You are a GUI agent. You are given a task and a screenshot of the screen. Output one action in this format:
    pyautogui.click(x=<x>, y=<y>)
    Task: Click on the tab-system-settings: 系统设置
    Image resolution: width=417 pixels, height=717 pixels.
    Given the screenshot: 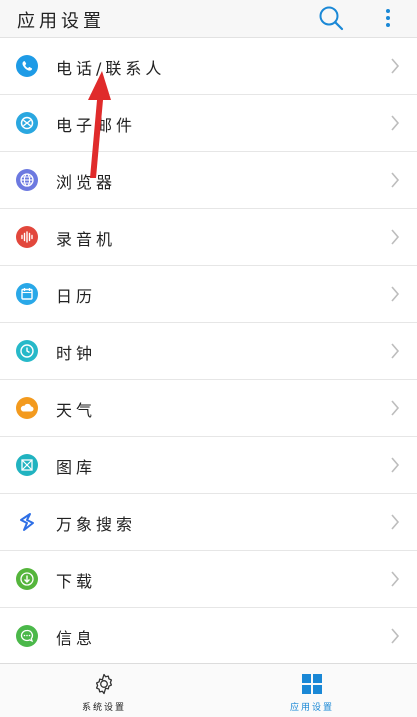 What is the action you would take?
    pyautogui.click(x=104, y=690)
    